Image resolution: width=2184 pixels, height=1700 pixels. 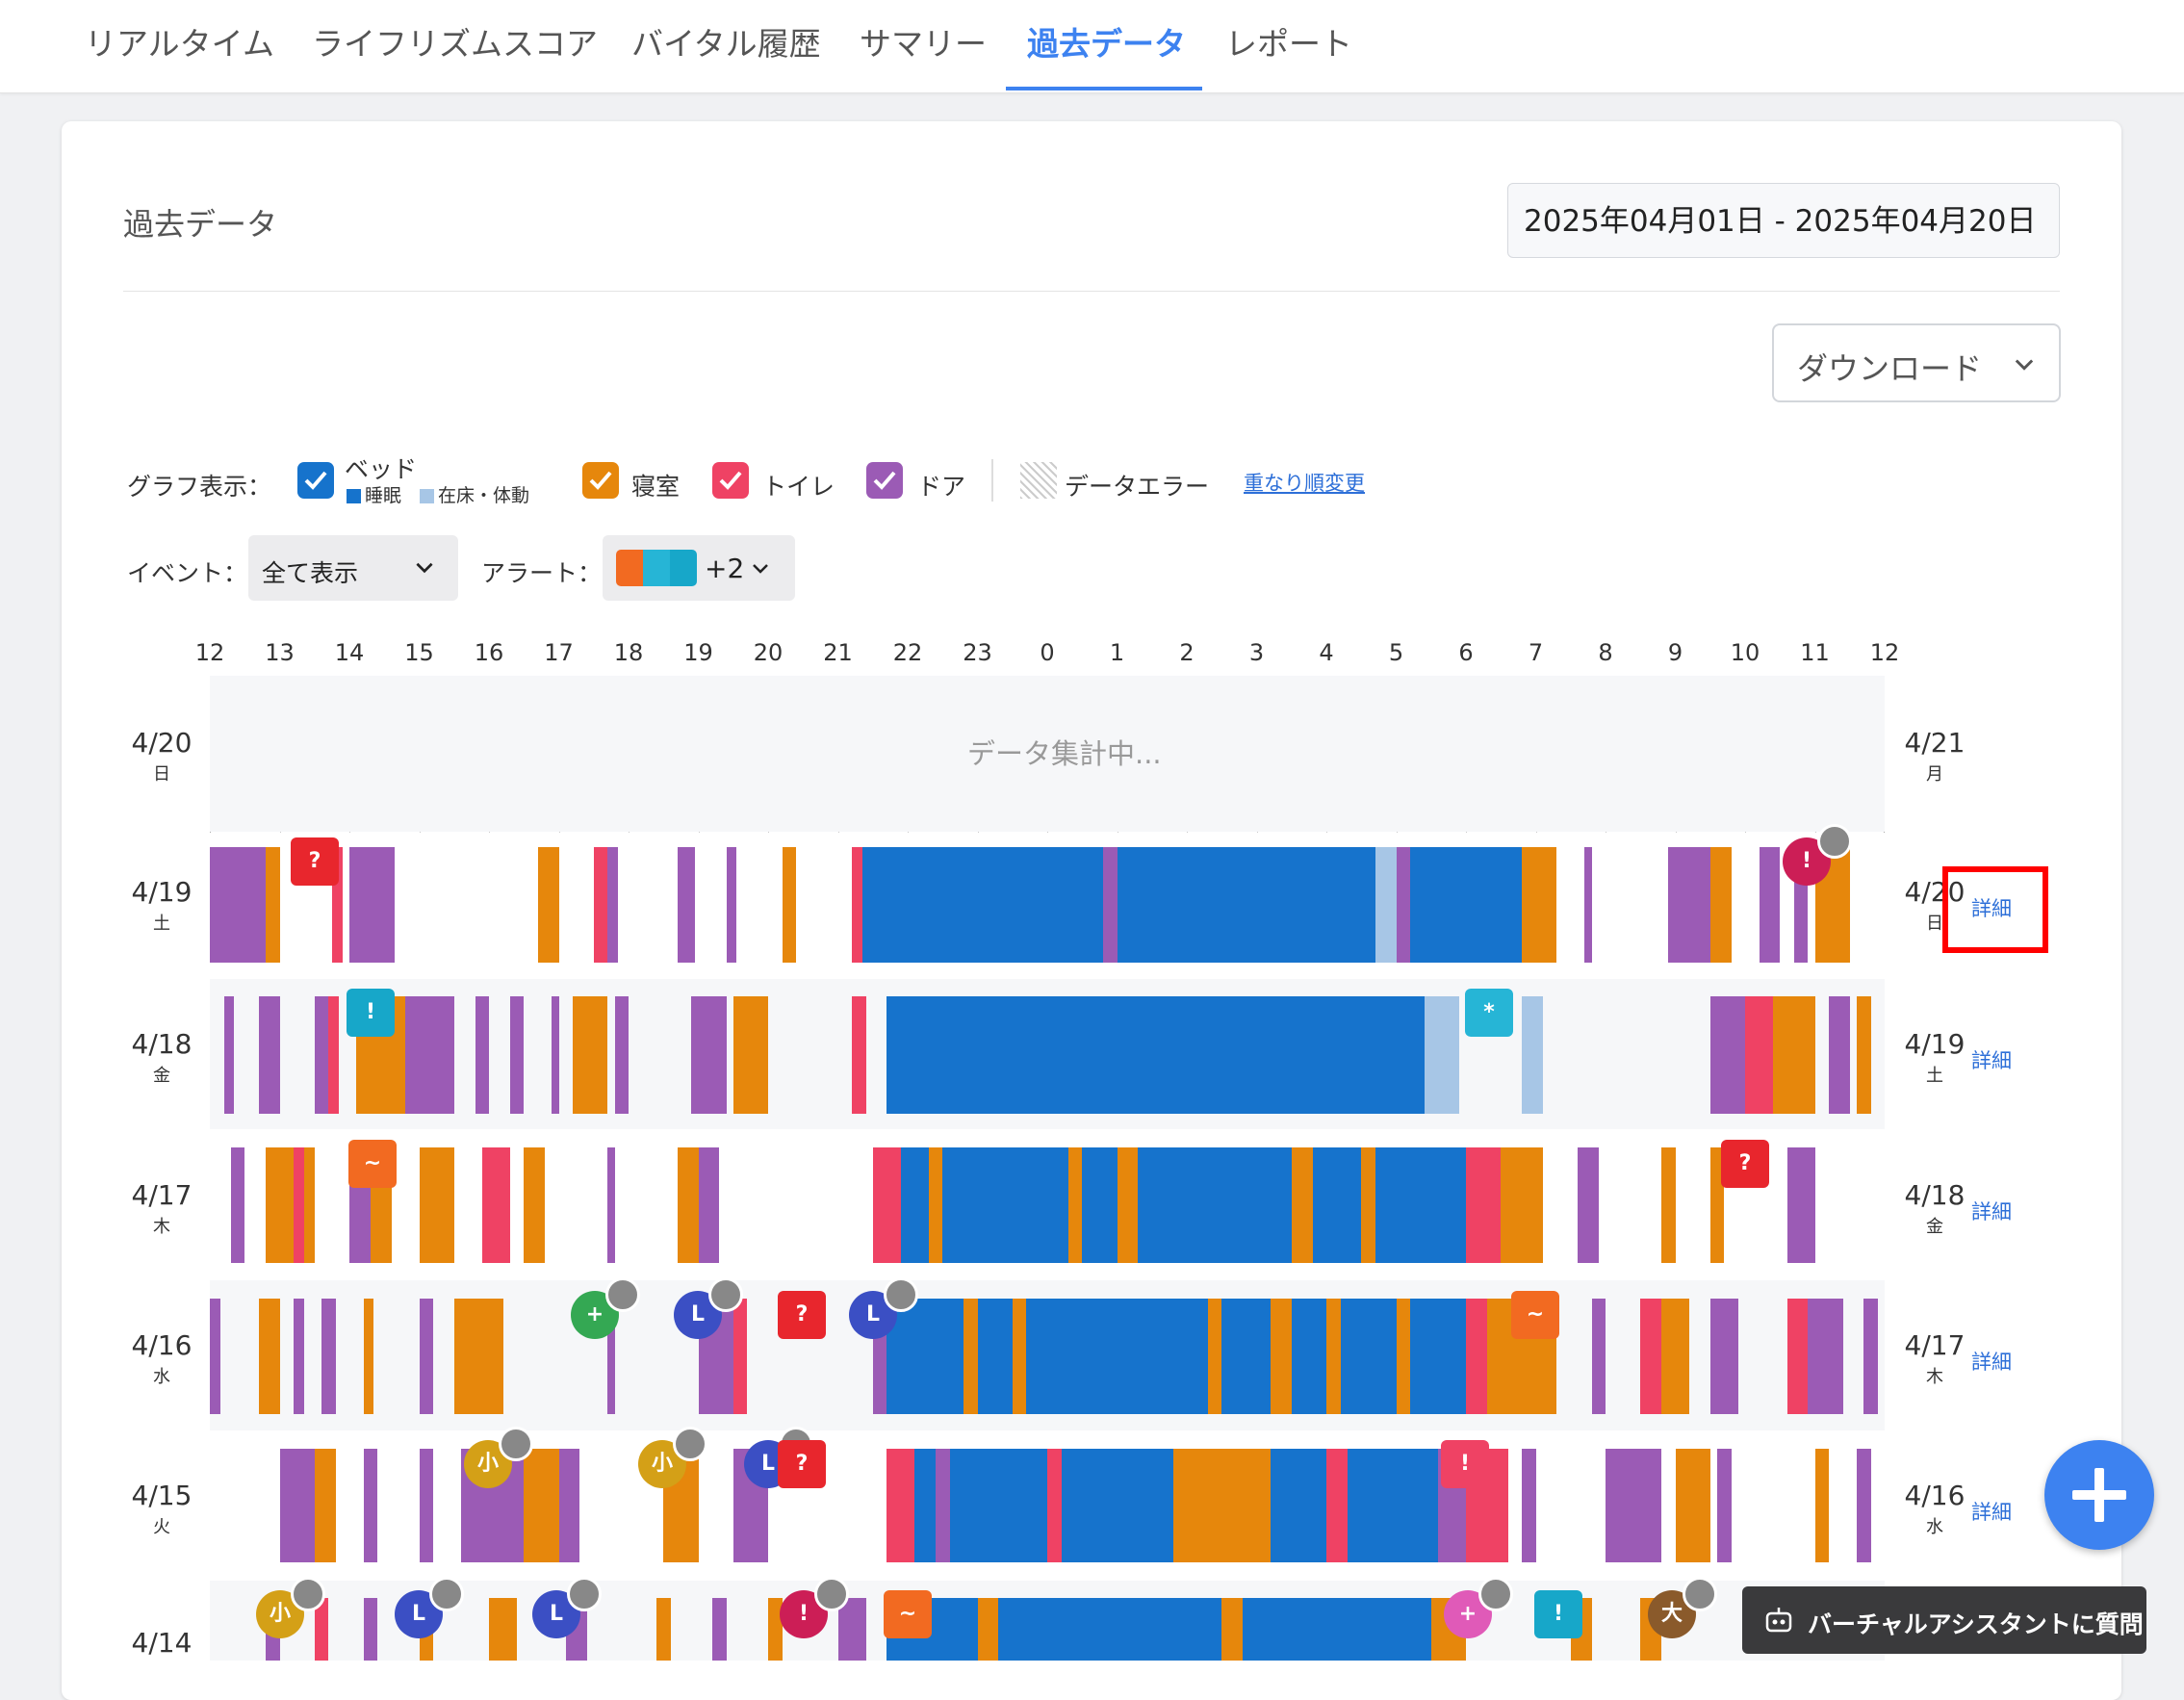 What do you see at coordinates (200, 224) in the screenshot?
I see `page-title: 過去データ` at bounding box center [200, 224].